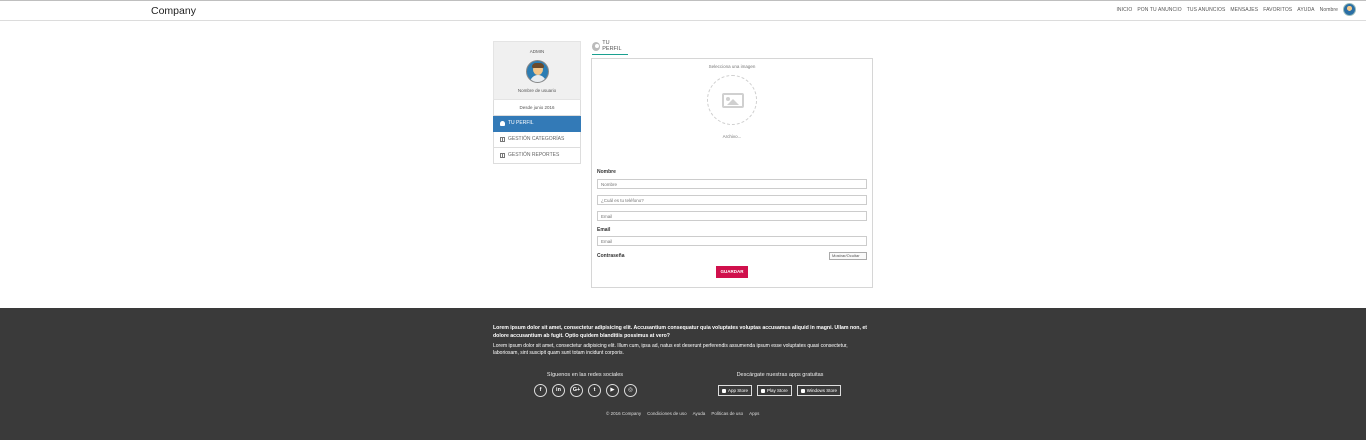  I want to click on user-avatar-icon, so click(1349, 9).